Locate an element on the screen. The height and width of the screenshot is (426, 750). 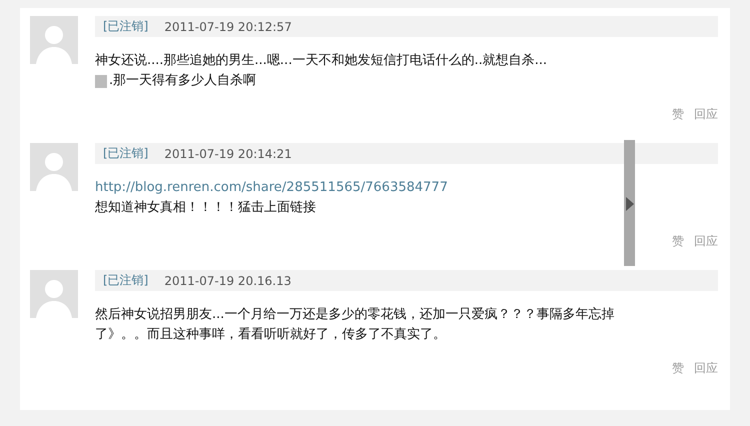
timestamp: 2011-07-19 20.16.13 is located at coordinates (228, 281).